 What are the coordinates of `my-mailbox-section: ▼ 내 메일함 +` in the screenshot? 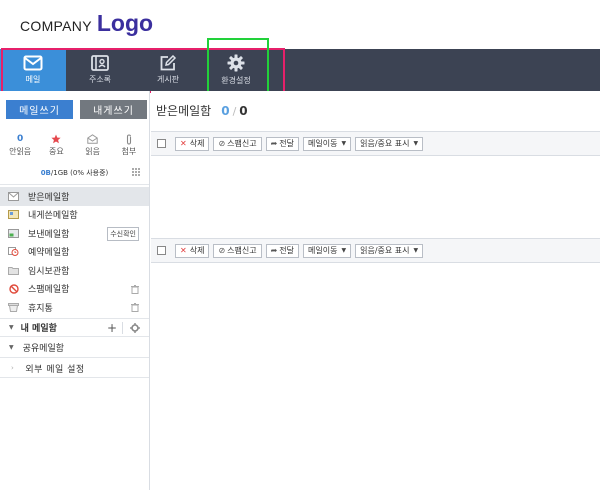 It's located at (74, 327).